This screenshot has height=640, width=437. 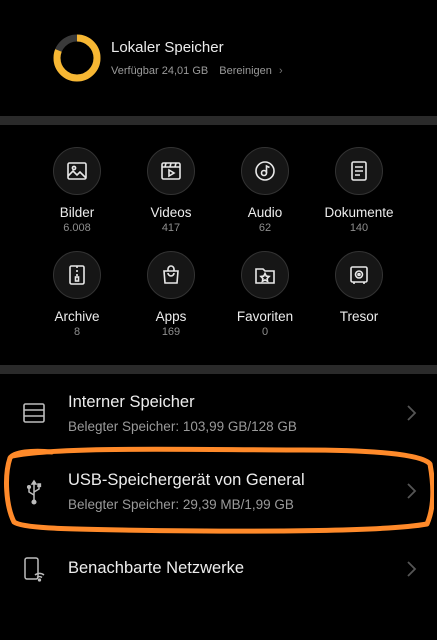 What do you see at coordinates (77, 316) in the screenshot?
I see `category-label: Archive` at bounding box center [77, 316].